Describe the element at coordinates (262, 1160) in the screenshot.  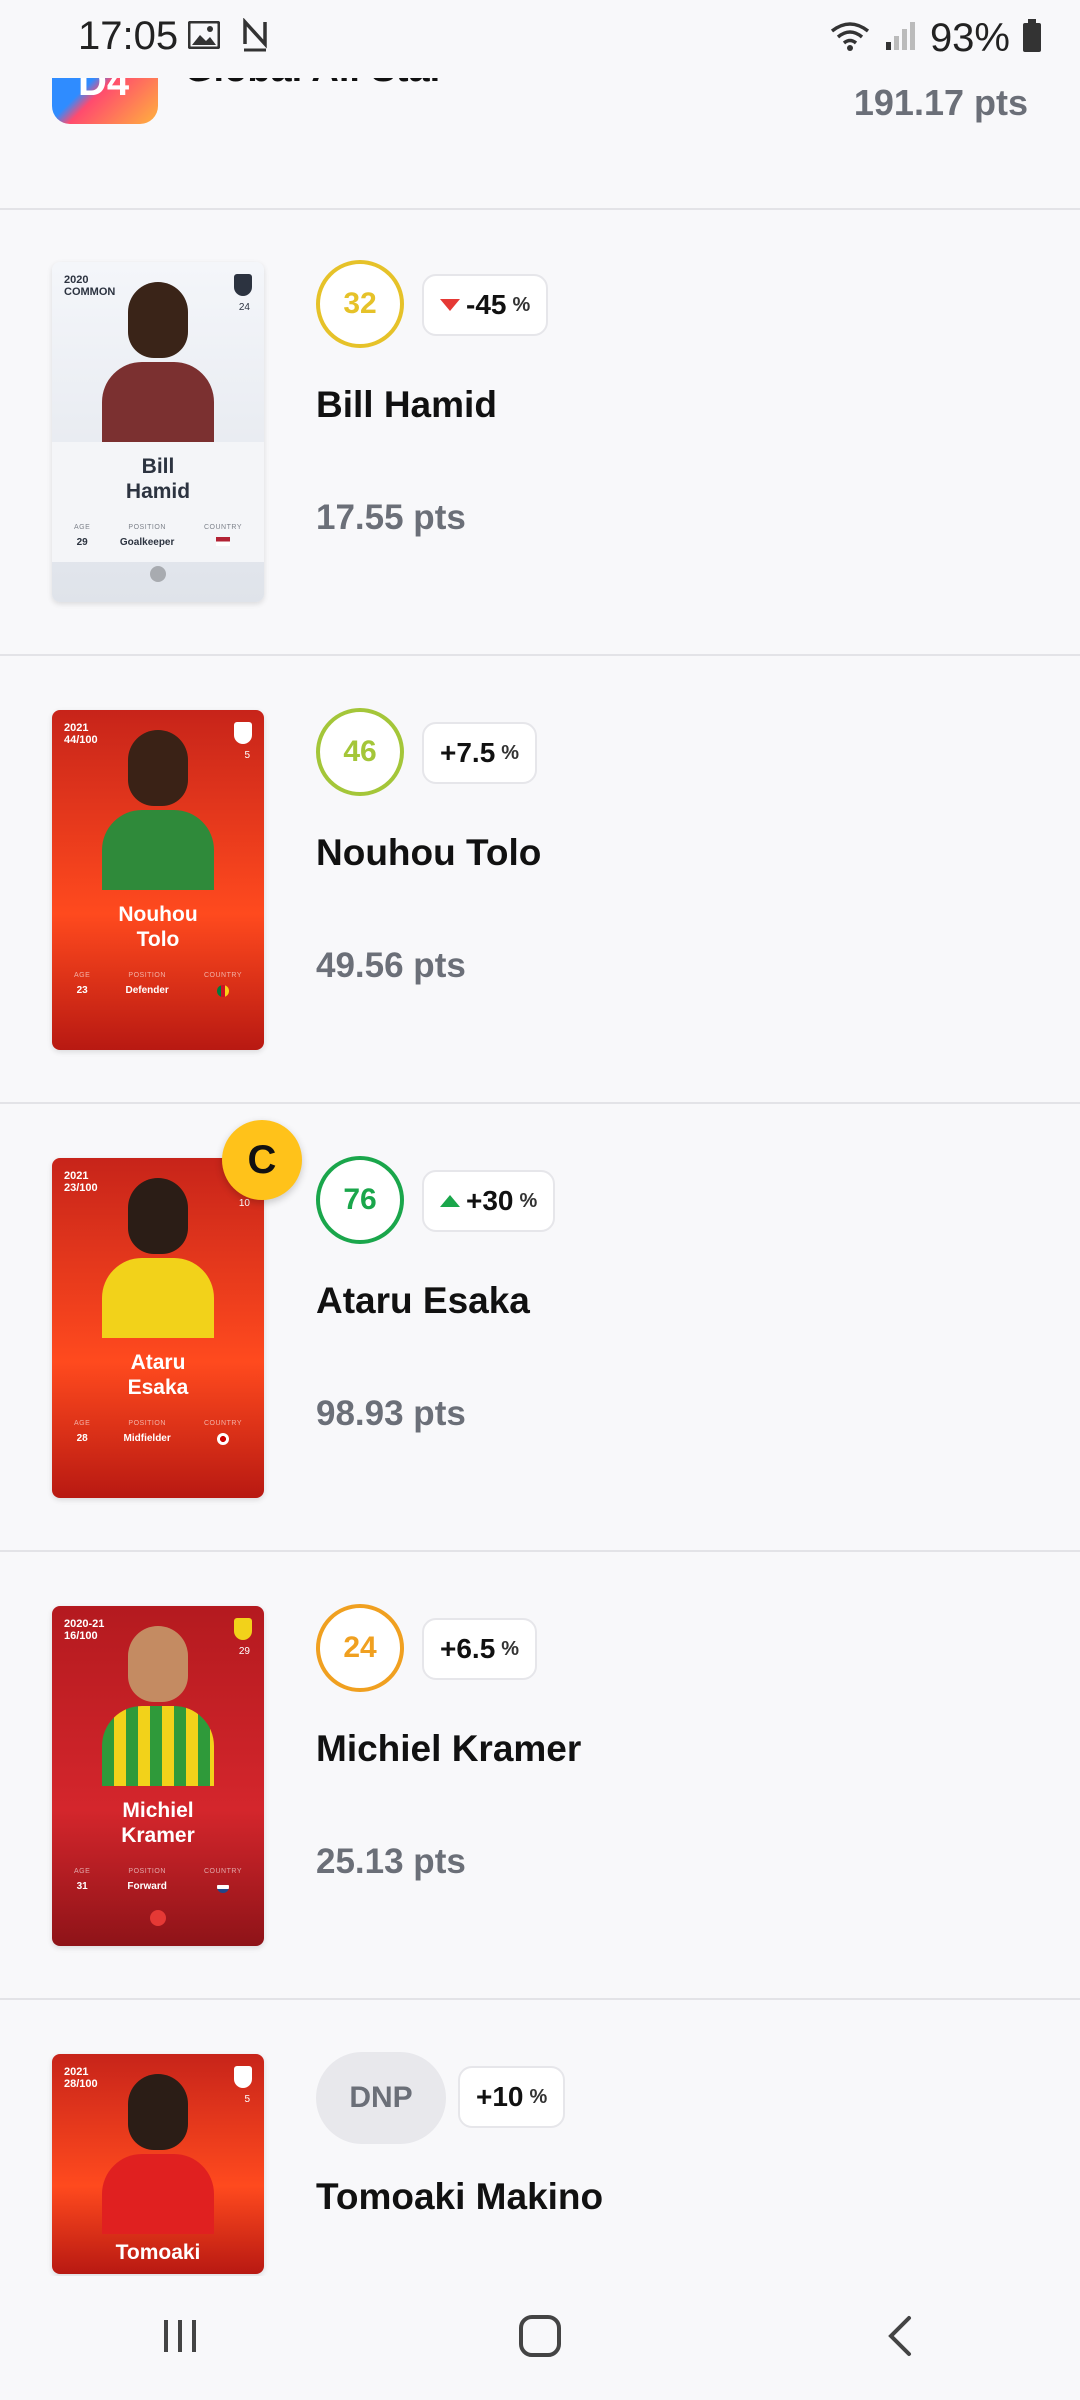
I see `captain-badge: C` at that location.